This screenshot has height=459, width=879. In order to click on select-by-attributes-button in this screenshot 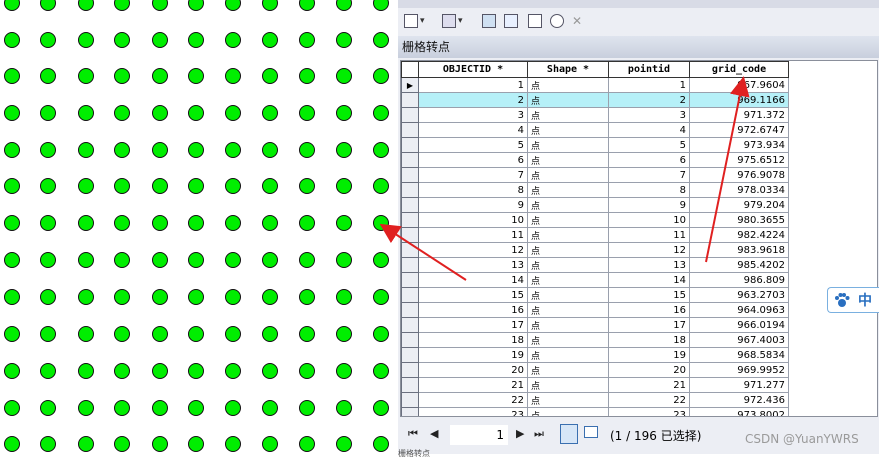, I will do `click(489, 21)`.